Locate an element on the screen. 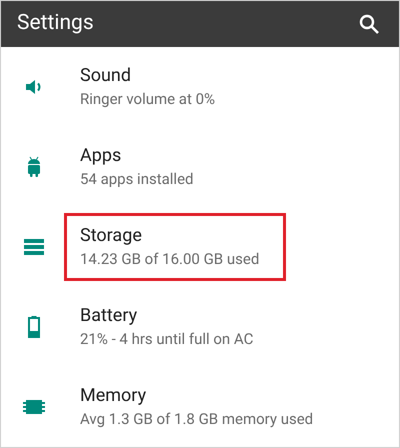  robot-icon is located at coordinates (34, 167).